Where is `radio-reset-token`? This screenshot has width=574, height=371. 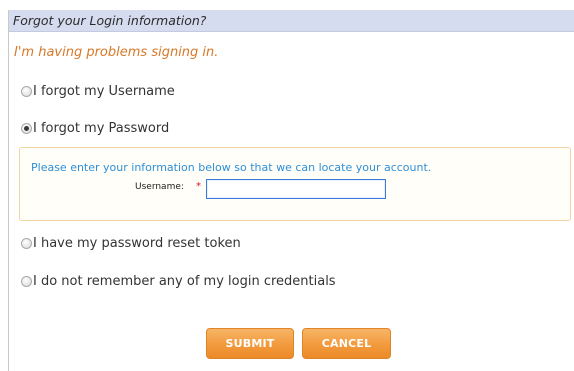 radio-reset-token is located at coordinates (26, 243).